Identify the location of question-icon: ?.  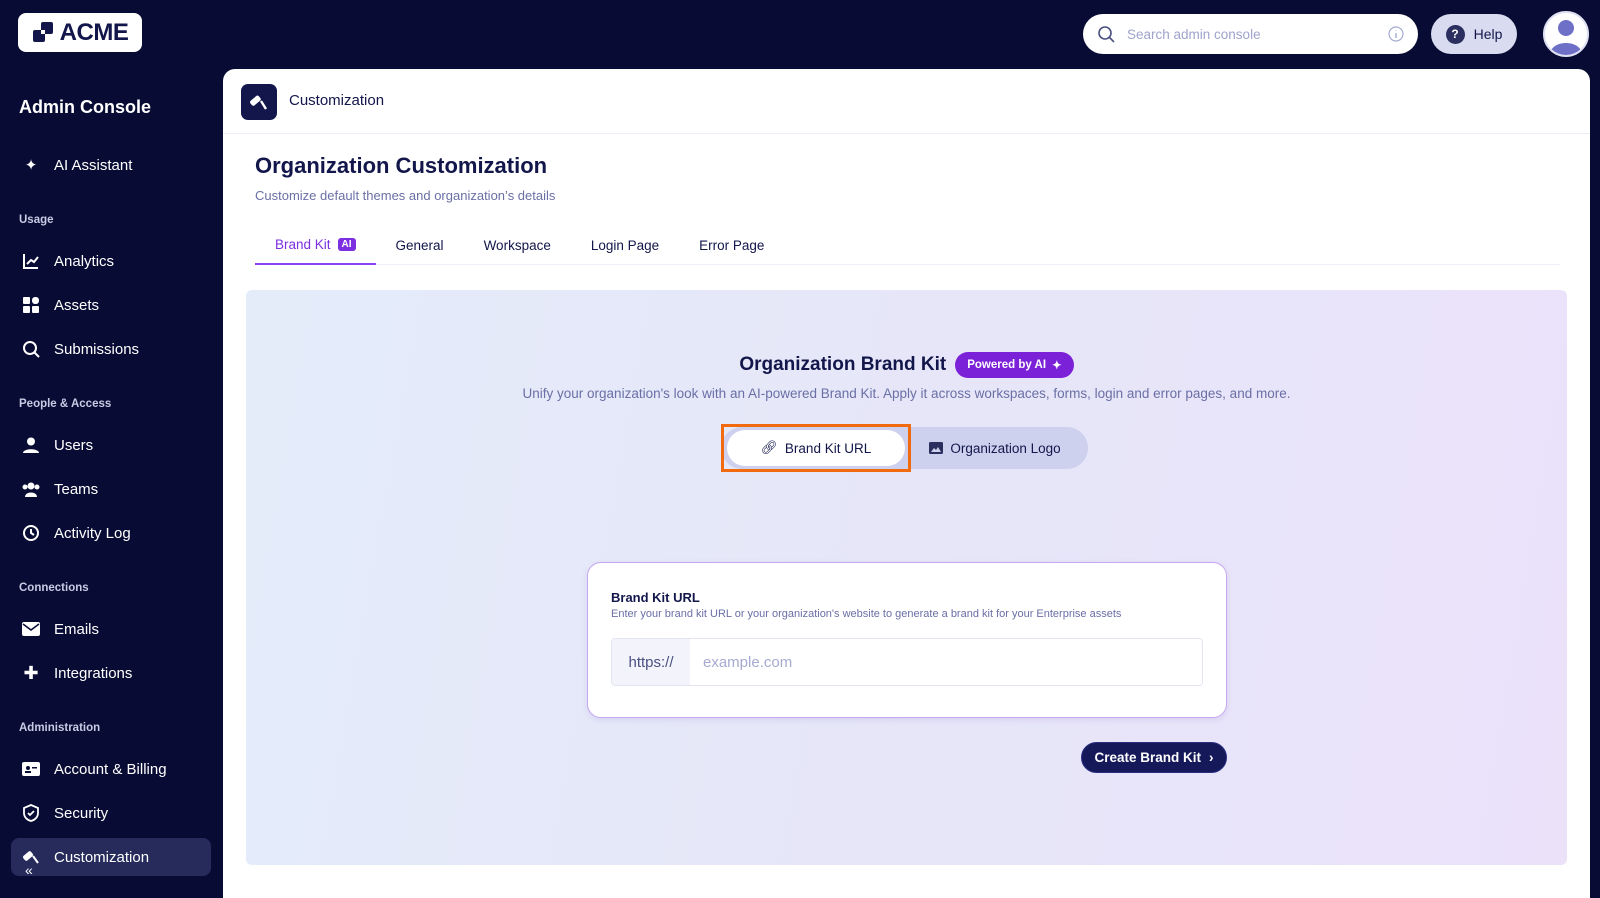
(1455, 34).